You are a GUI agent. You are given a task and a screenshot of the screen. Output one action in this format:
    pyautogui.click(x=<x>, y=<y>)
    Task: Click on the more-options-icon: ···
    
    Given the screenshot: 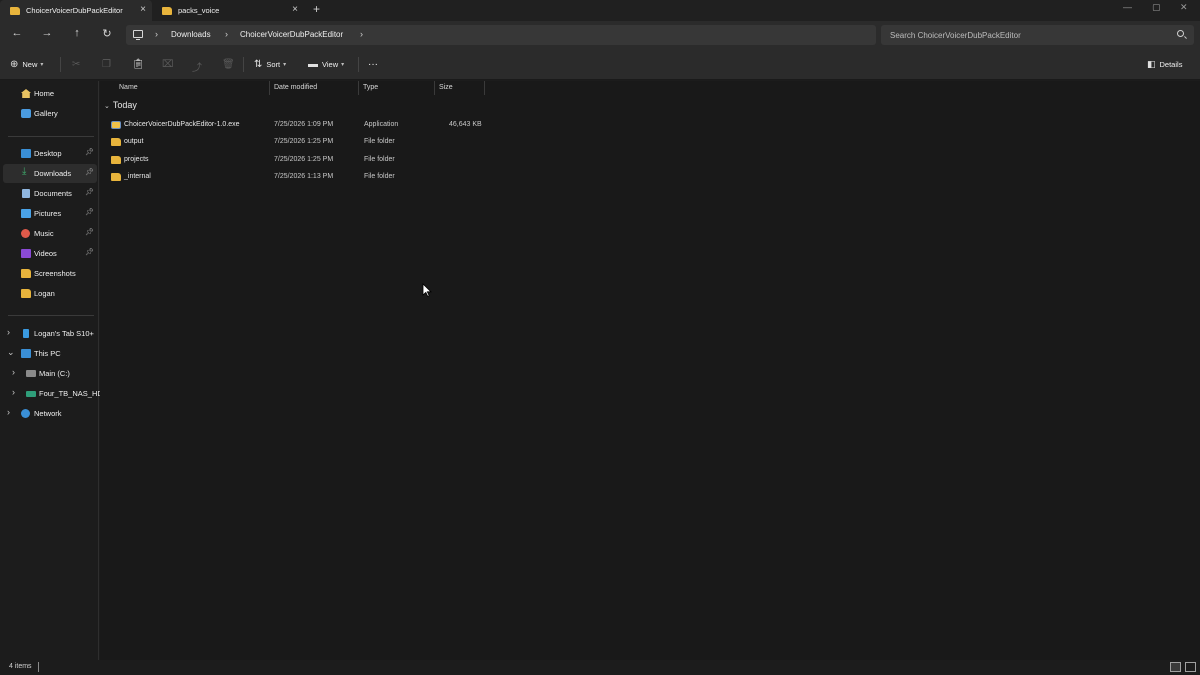 What is the action you would take?
    pyautogui.click(x=373, y=64)
    